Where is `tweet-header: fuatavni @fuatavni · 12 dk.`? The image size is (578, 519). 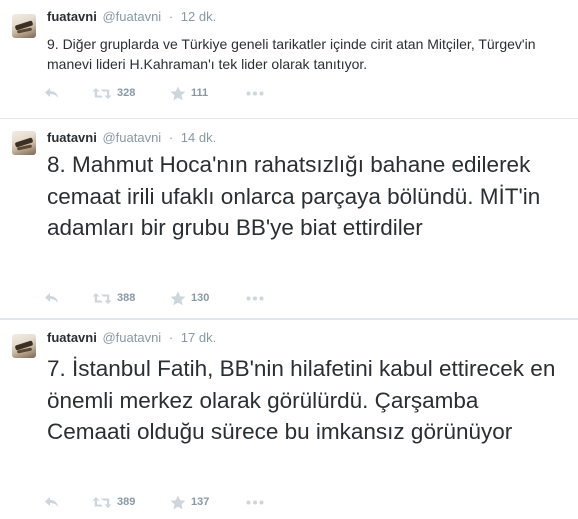
tweet-header: fuatavni @fuatavni · 12 dk. is located at coordinates (131, 17).